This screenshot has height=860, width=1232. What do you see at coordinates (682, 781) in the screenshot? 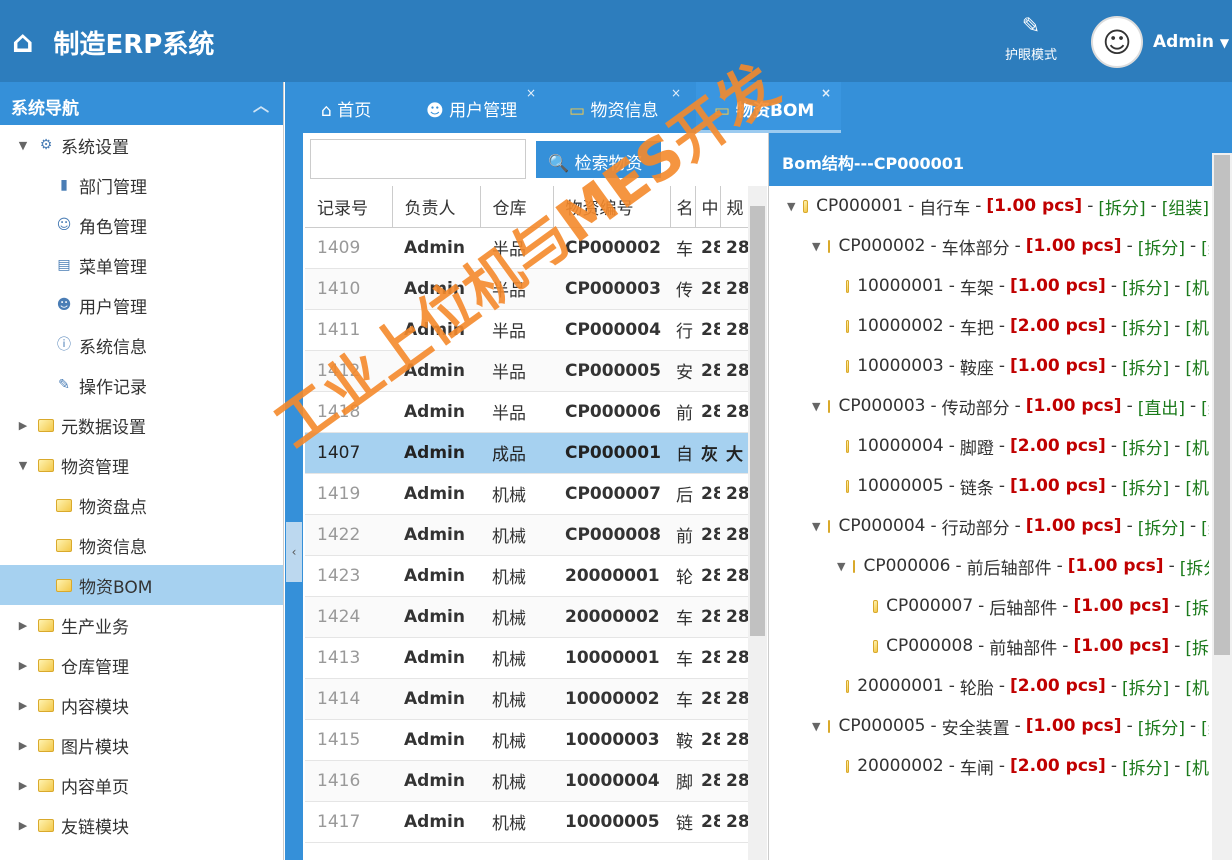
I see `table-cell: 脚` at bounding box center [682, 781].